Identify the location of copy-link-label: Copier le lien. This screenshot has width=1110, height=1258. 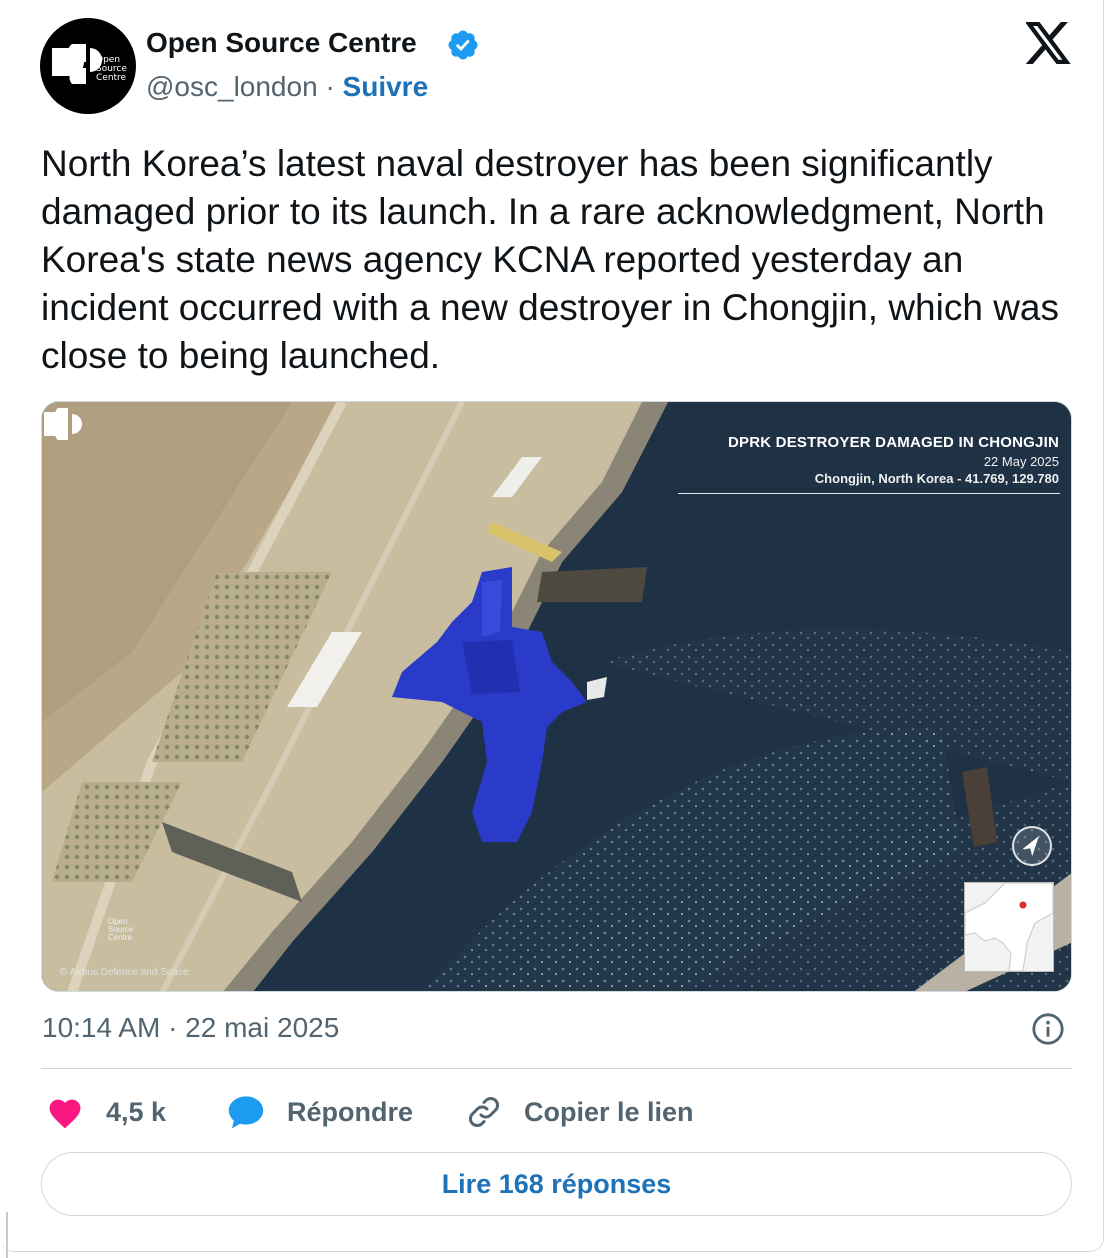
(609, 1111).